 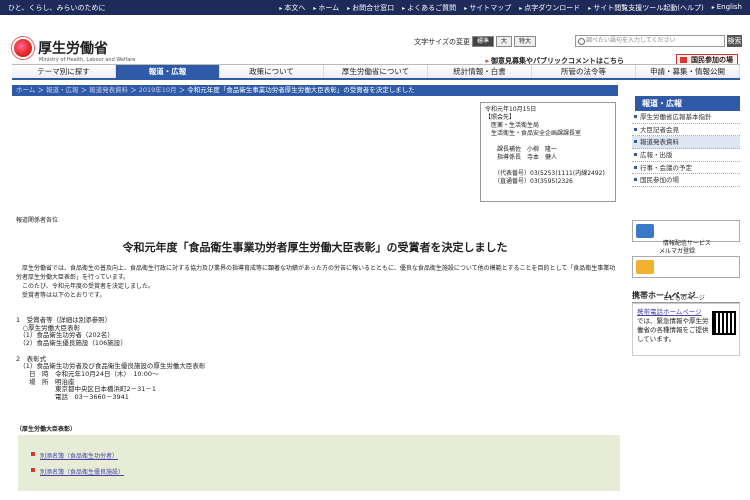 I want to click on search-input: 調べたい語句を入力してください, so click(x=650, y=41).